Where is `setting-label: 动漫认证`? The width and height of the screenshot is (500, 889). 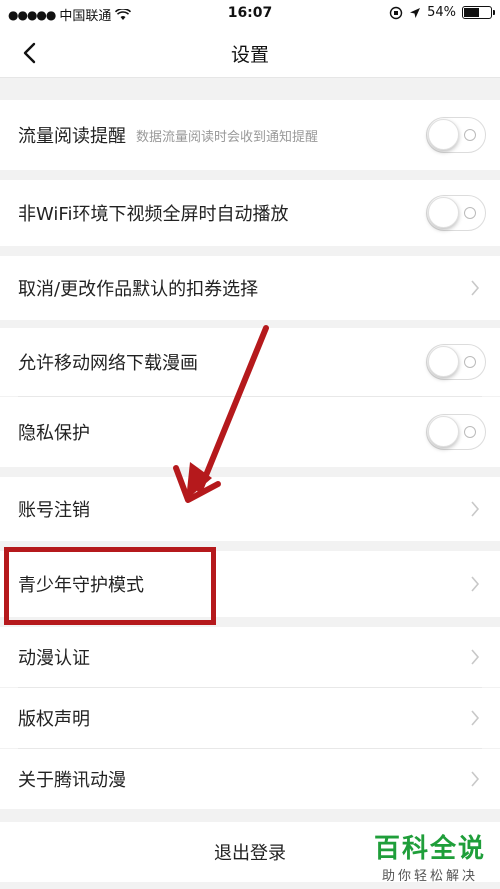
setting-label: 动漫认证 is located at coordinates (54, 658).